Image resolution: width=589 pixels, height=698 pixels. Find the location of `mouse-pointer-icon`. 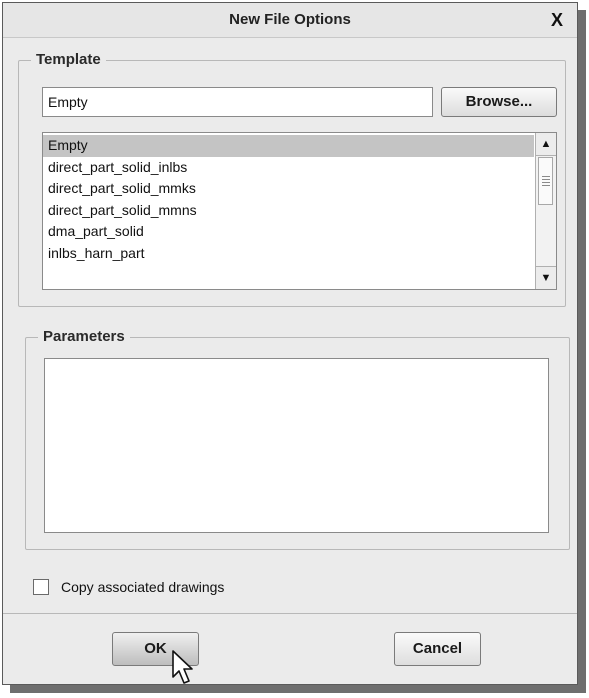

mouse-pointer-icon is located at coordinates (182, 667).